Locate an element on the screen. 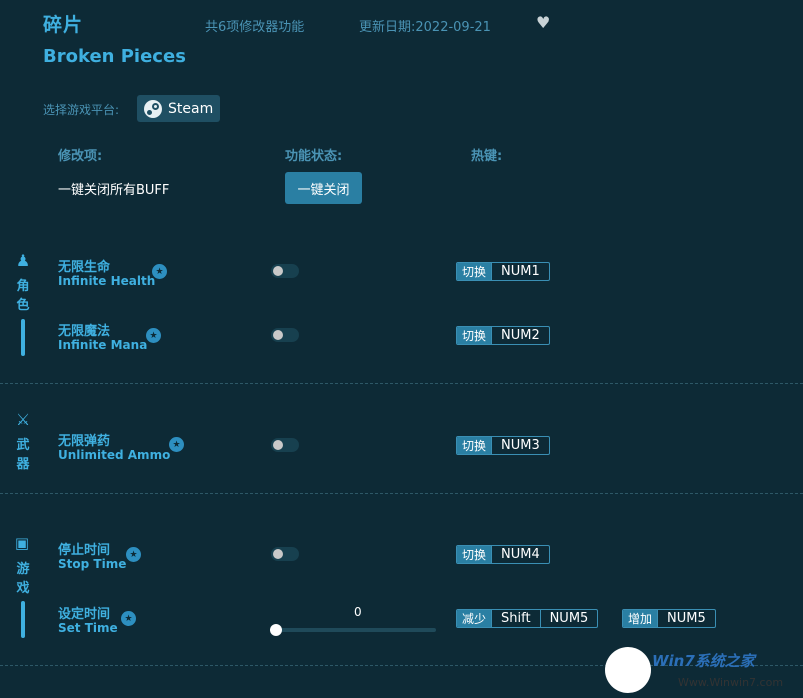  hotkey-infinite-mana: 切换 NUM2 is located at coordinates (503, 335).